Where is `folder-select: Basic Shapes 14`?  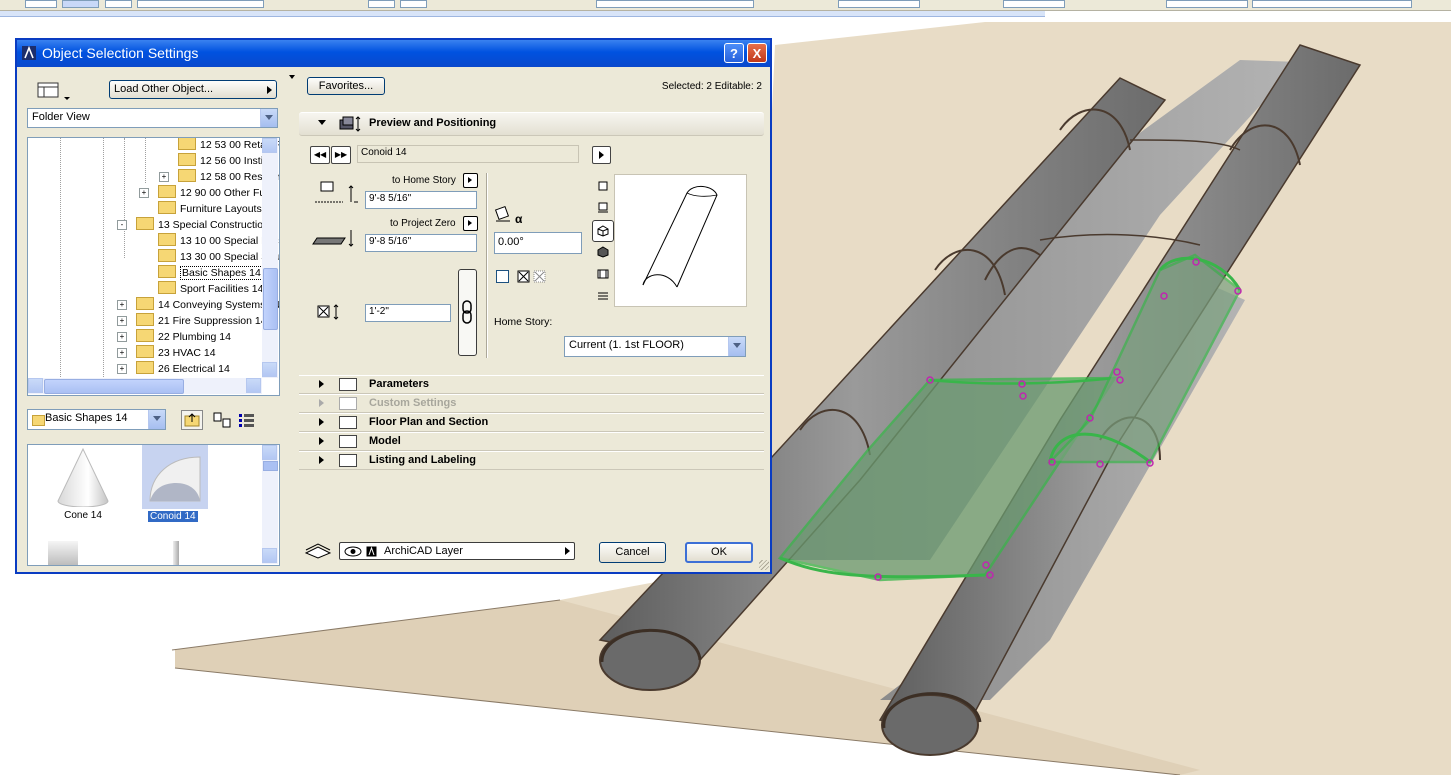 folder-select: Basic Shapes 14 is located at coordinates (96, 419).